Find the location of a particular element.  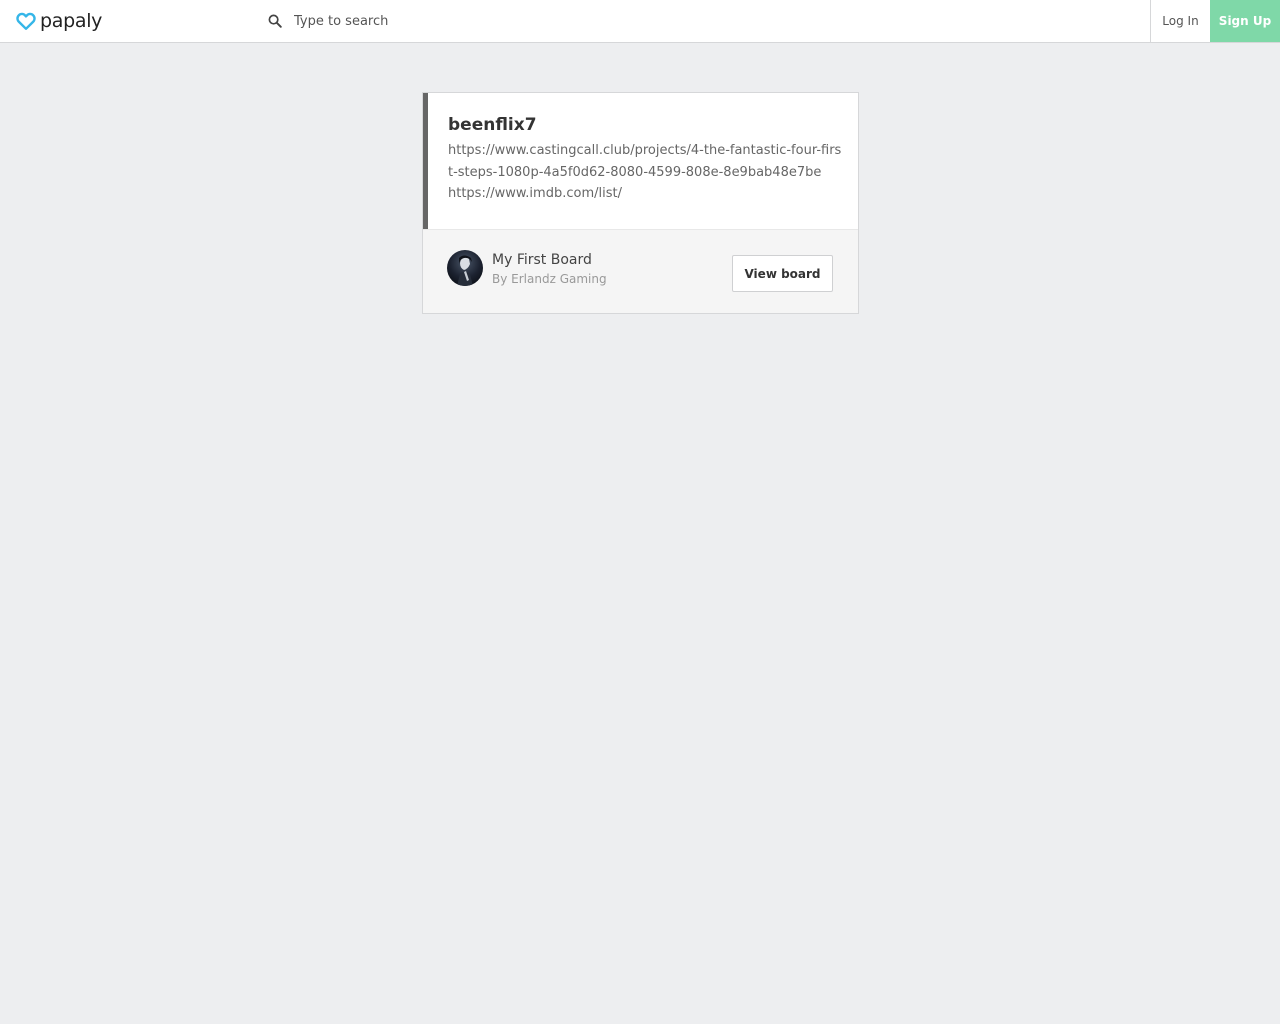

search-icon is located at coordinates (275, 21).